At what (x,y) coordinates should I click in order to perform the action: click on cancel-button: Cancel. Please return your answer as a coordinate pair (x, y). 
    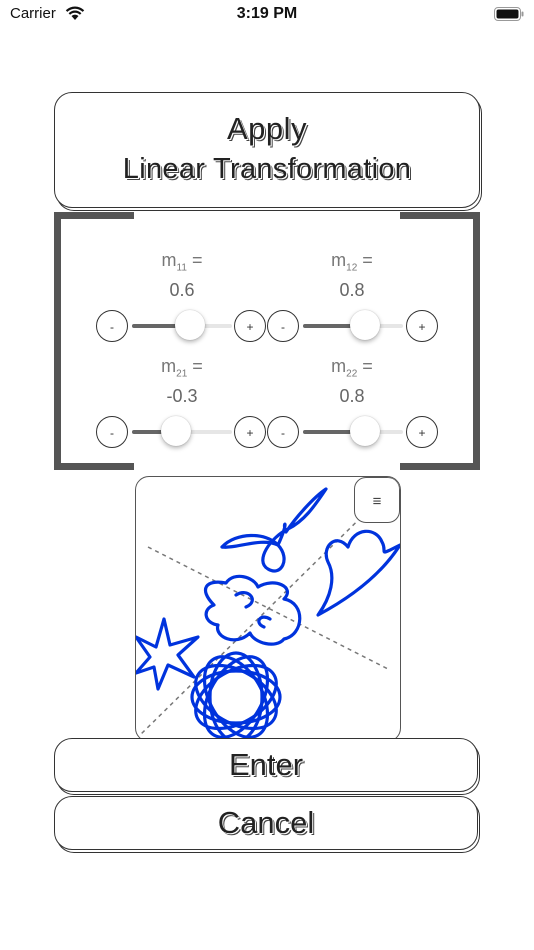
    Looking at the image, I should click on (266, 823).